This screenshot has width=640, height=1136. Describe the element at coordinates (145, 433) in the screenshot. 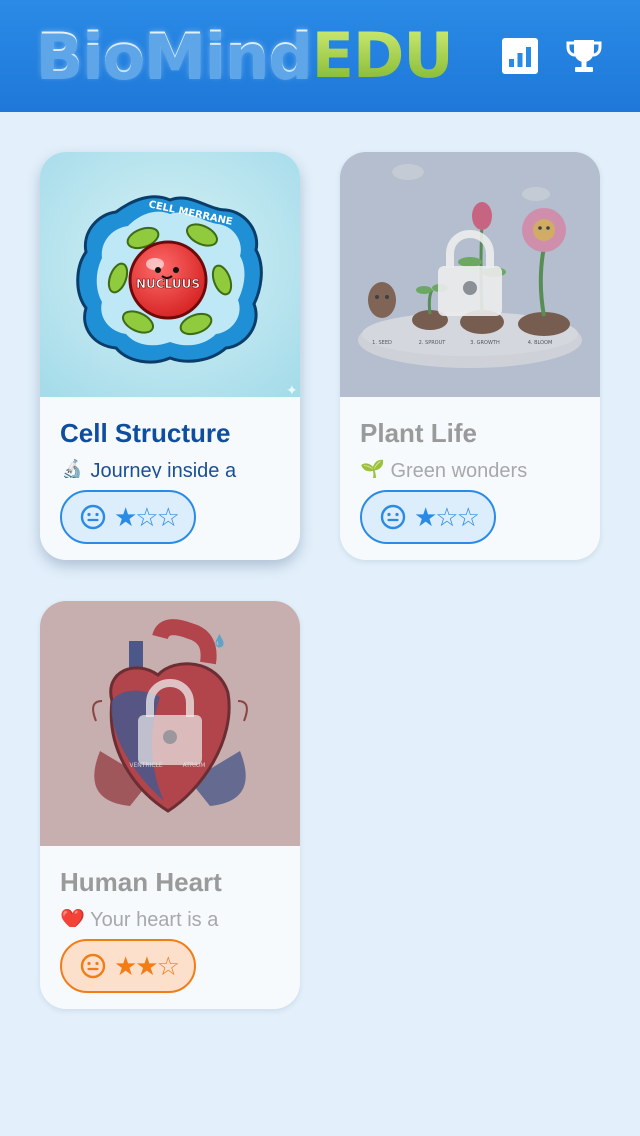

I see `card-title: Cell Structure` at that location.